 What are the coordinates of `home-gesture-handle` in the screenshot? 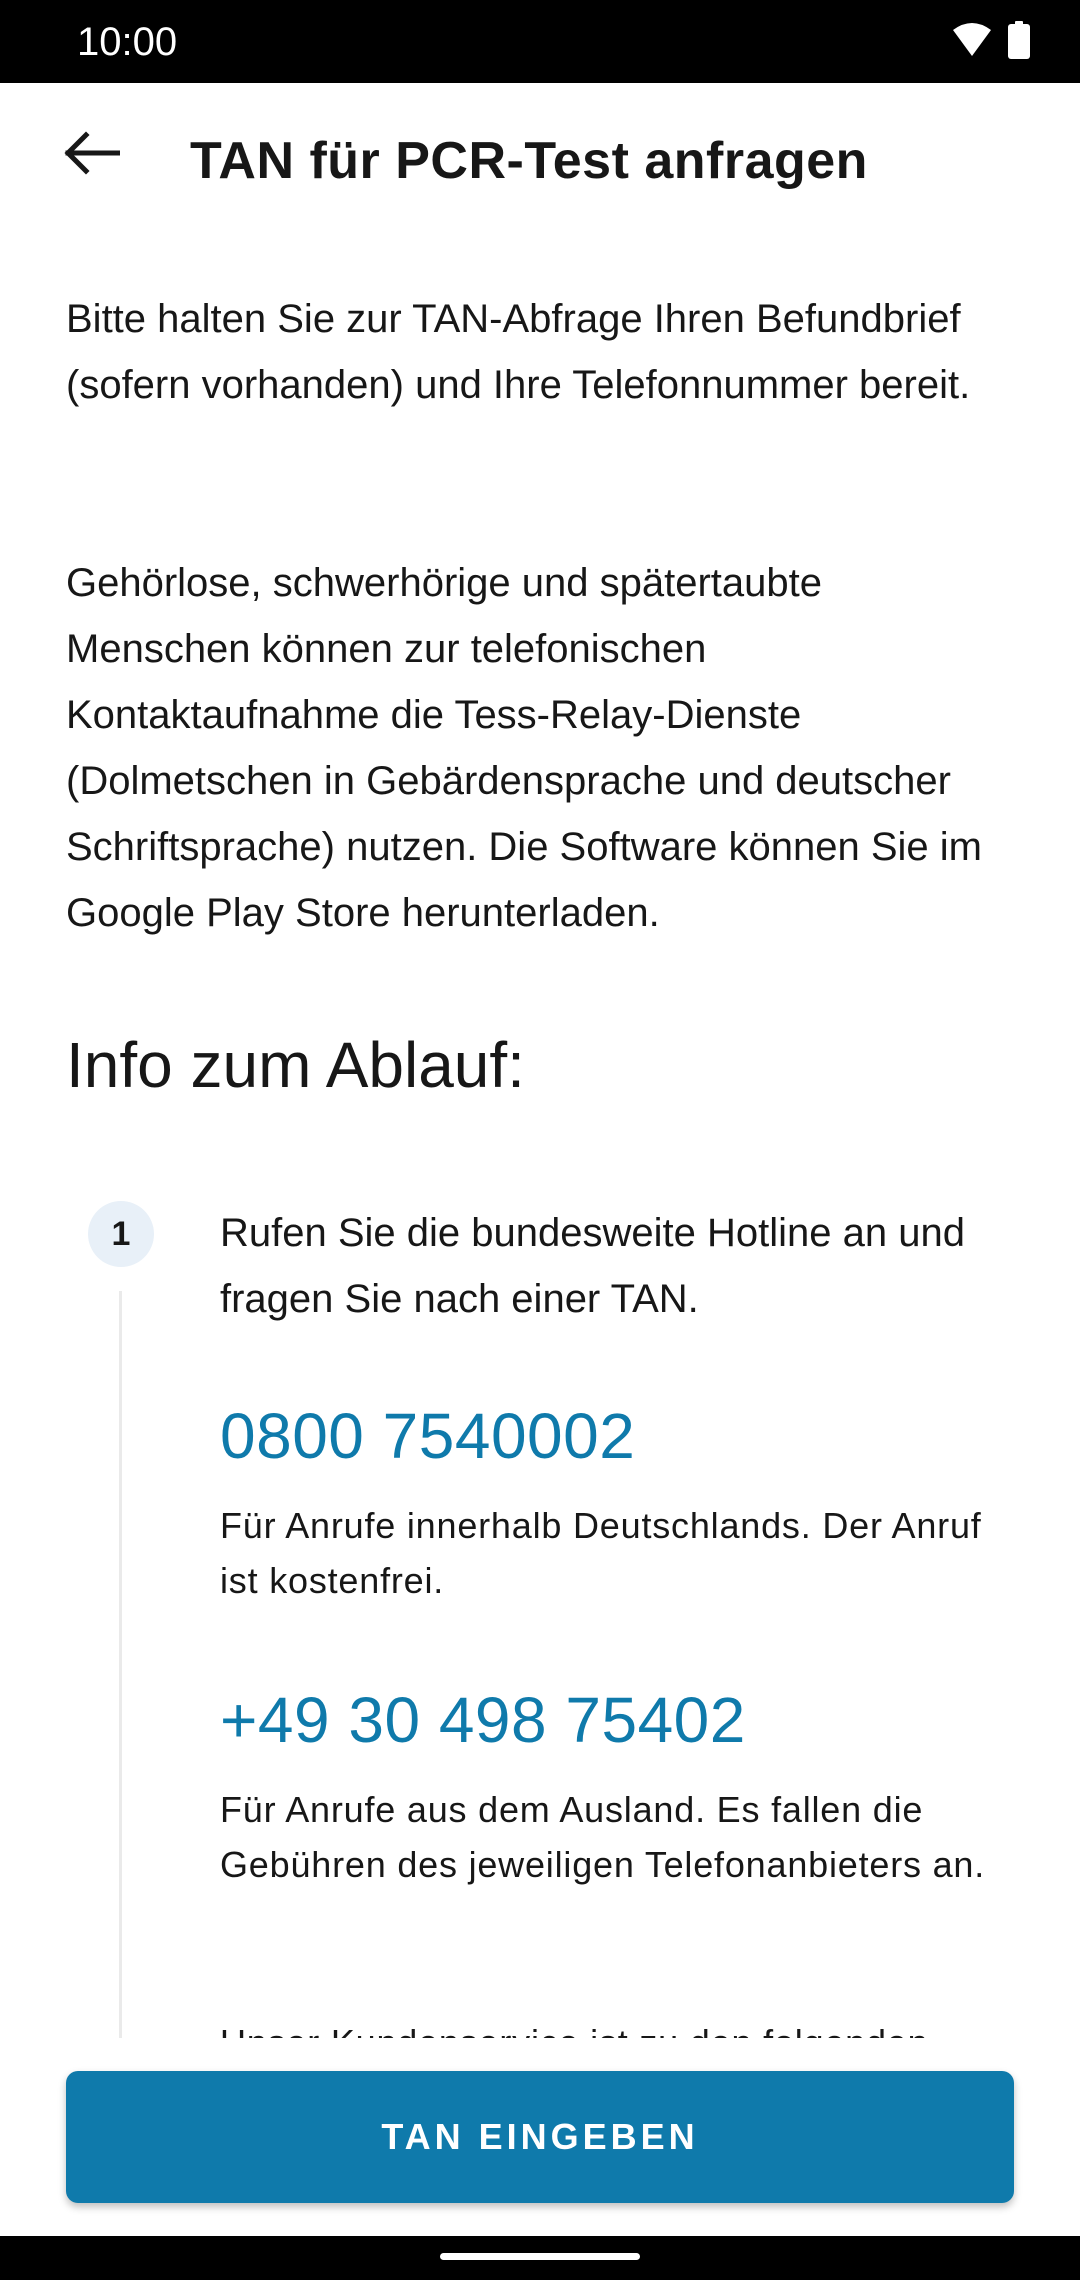 It's located at (540, 2256).